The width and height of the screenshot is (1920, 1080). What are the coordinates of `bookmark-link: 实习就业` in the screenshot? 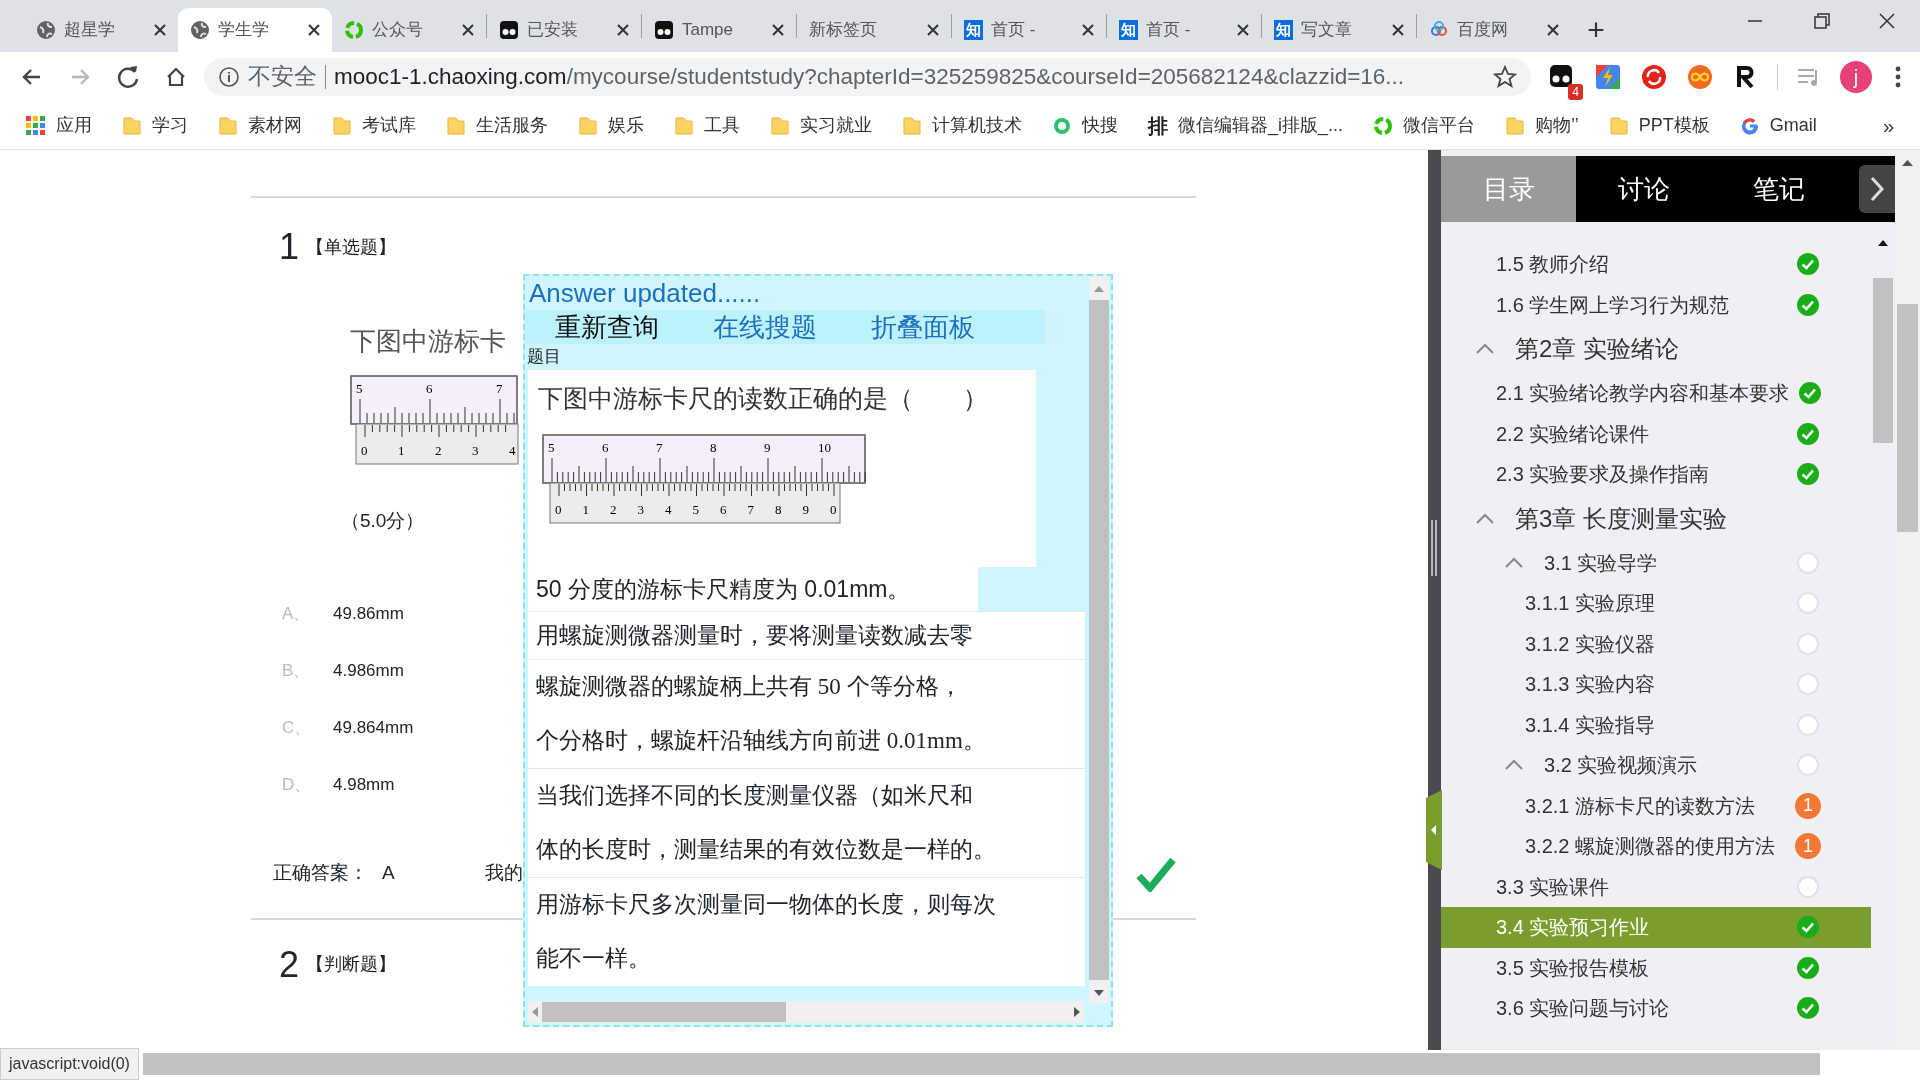 It's located at (821, 125).